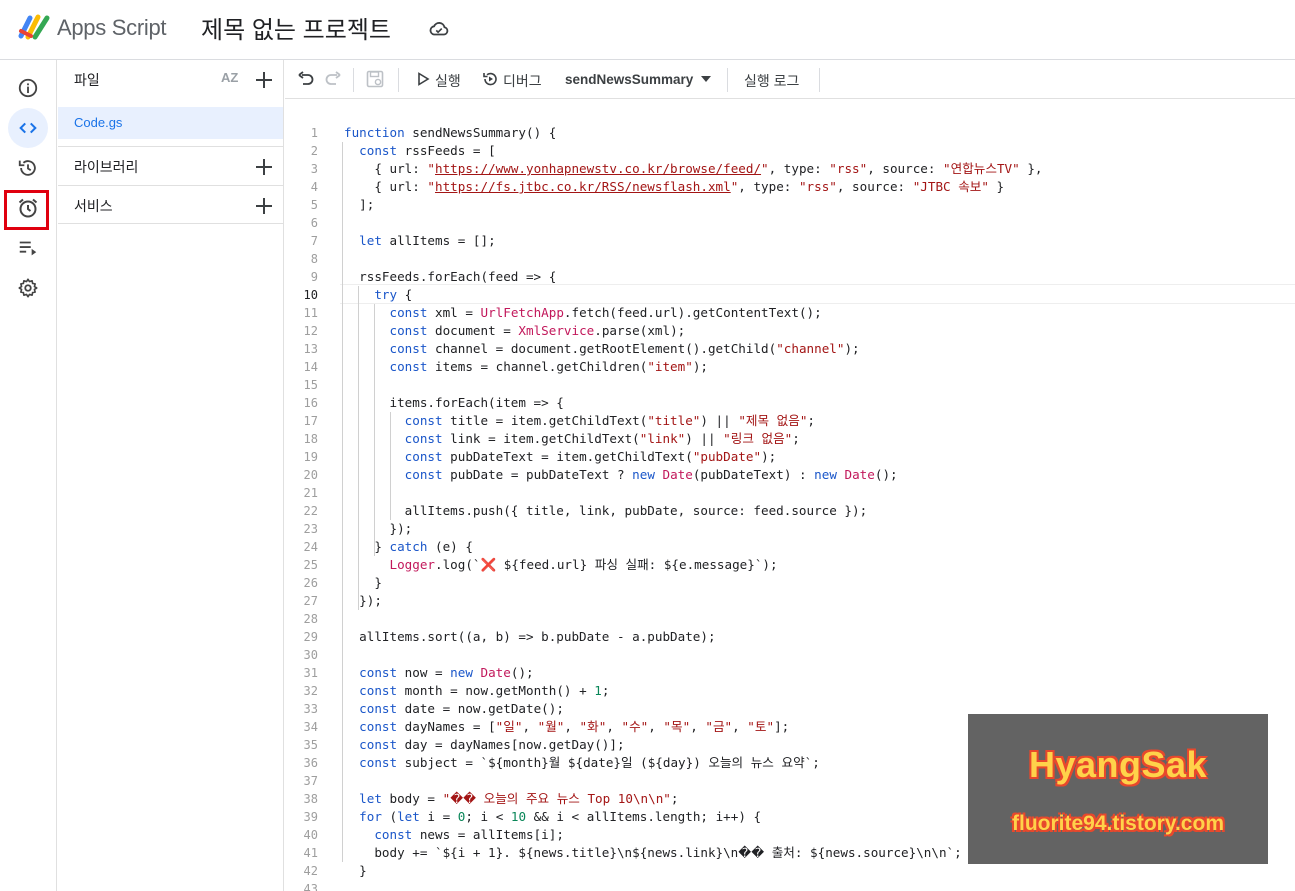  Describe the element at coordinates (171, 165) in the screenshot. I see `libraries-section: 라이브러리` at that location.